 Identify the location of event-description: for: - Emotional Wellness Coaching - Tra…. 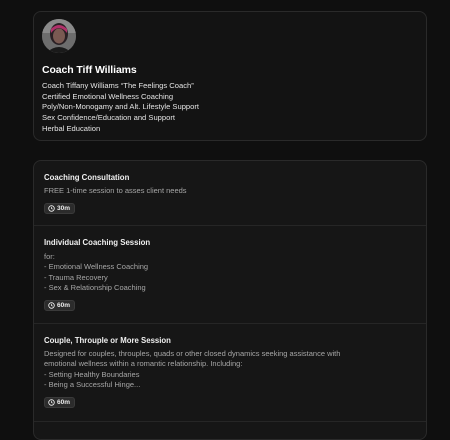
(96, 272).